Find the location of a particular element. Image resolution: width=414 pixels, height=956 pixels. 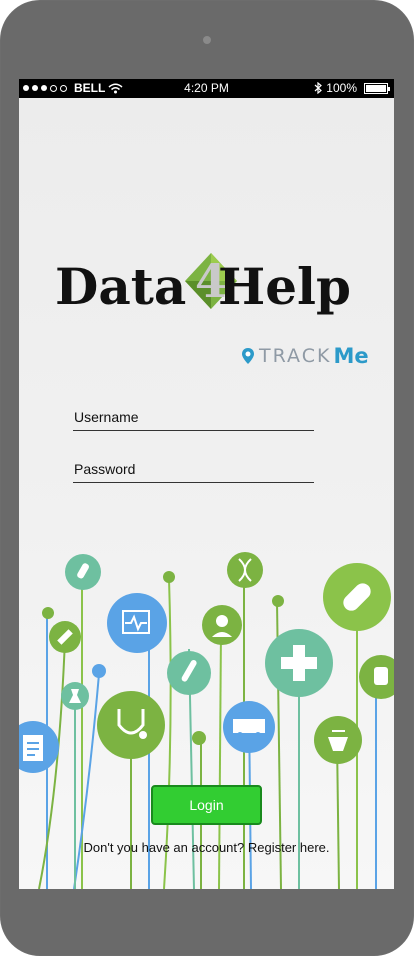

pill-icon is located at coordinates (357, 597).